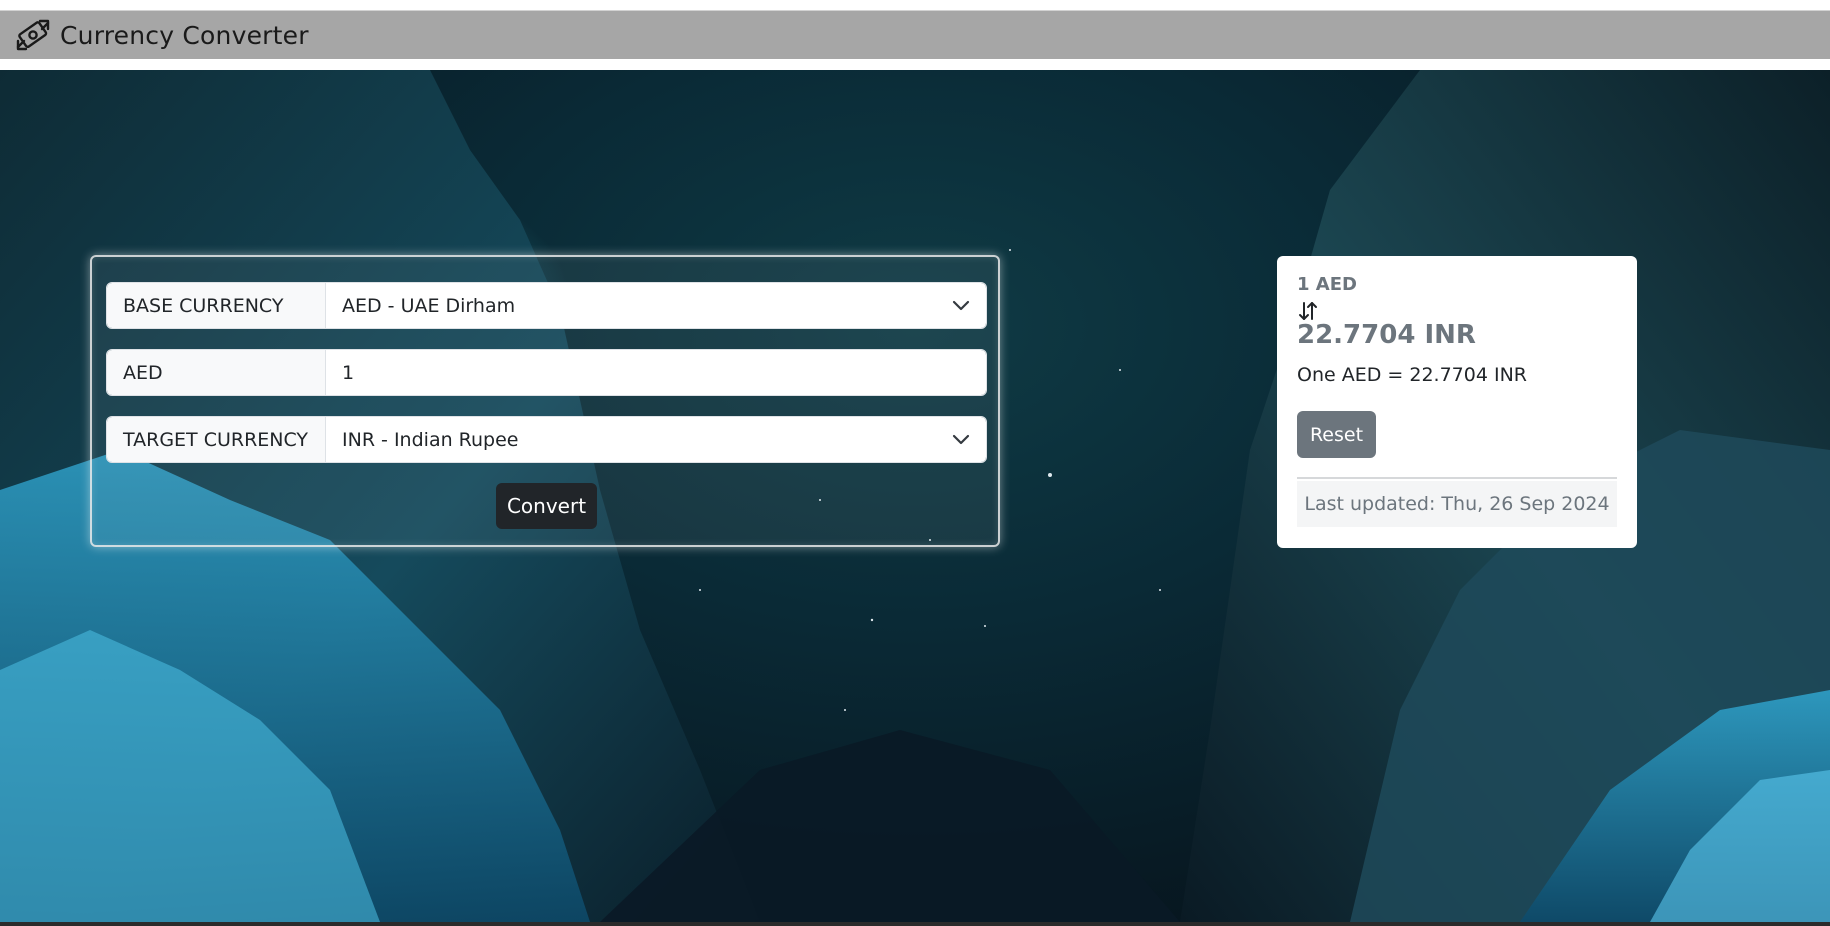 This screenshot has height=926, width=1830. I want to click on bottom-edge, so click(915, 924).